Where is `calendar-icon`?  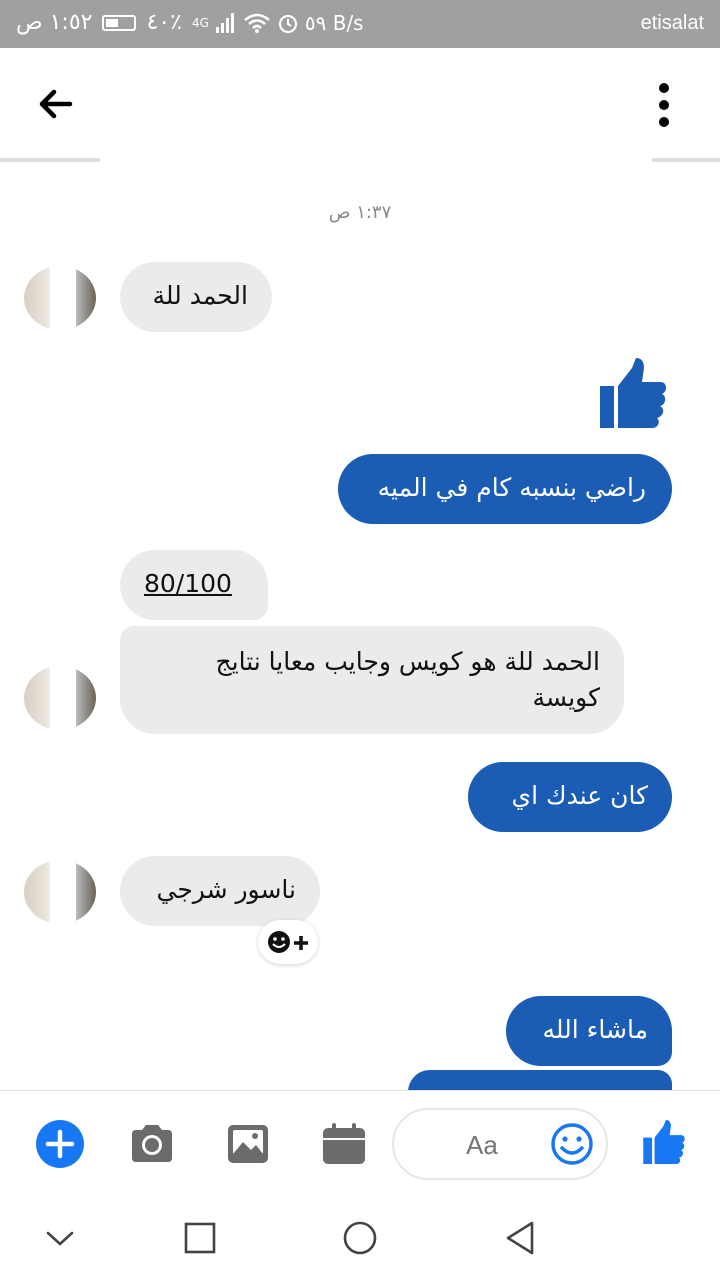
calendar-icon is located at coordinates (344, 1144).